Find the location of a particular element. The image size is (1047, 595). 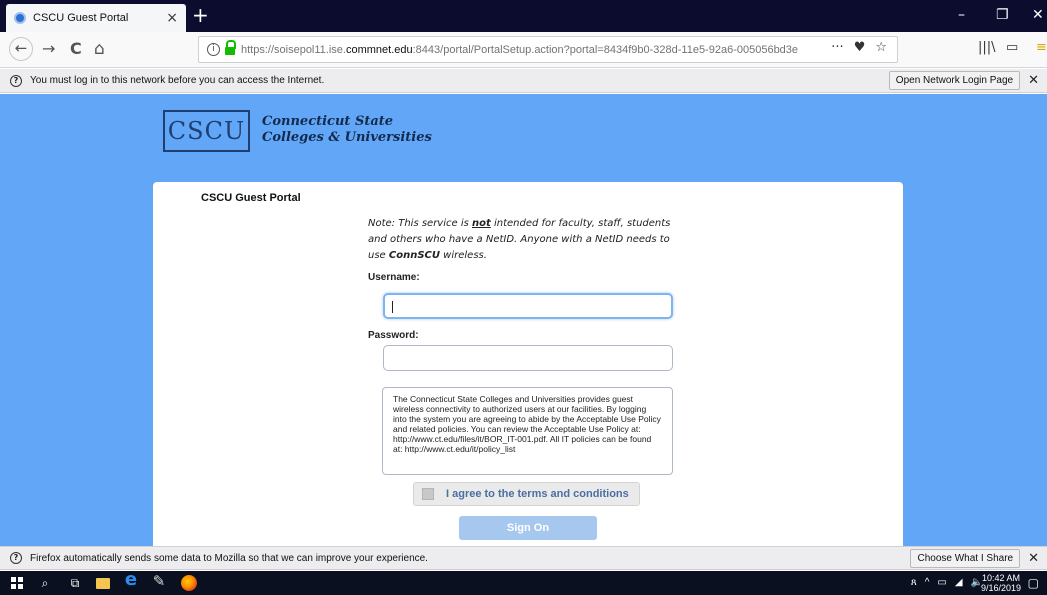

password-label: Password: is located at coordinates (393, 335).